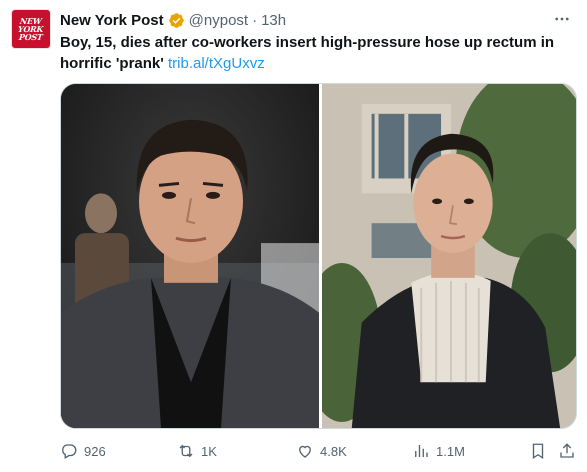 The image size is (587, 472). What do you see at coordinates (83, 451) in the screenshot?
I see `reply-button: 926` at bounding box center [83, 451].